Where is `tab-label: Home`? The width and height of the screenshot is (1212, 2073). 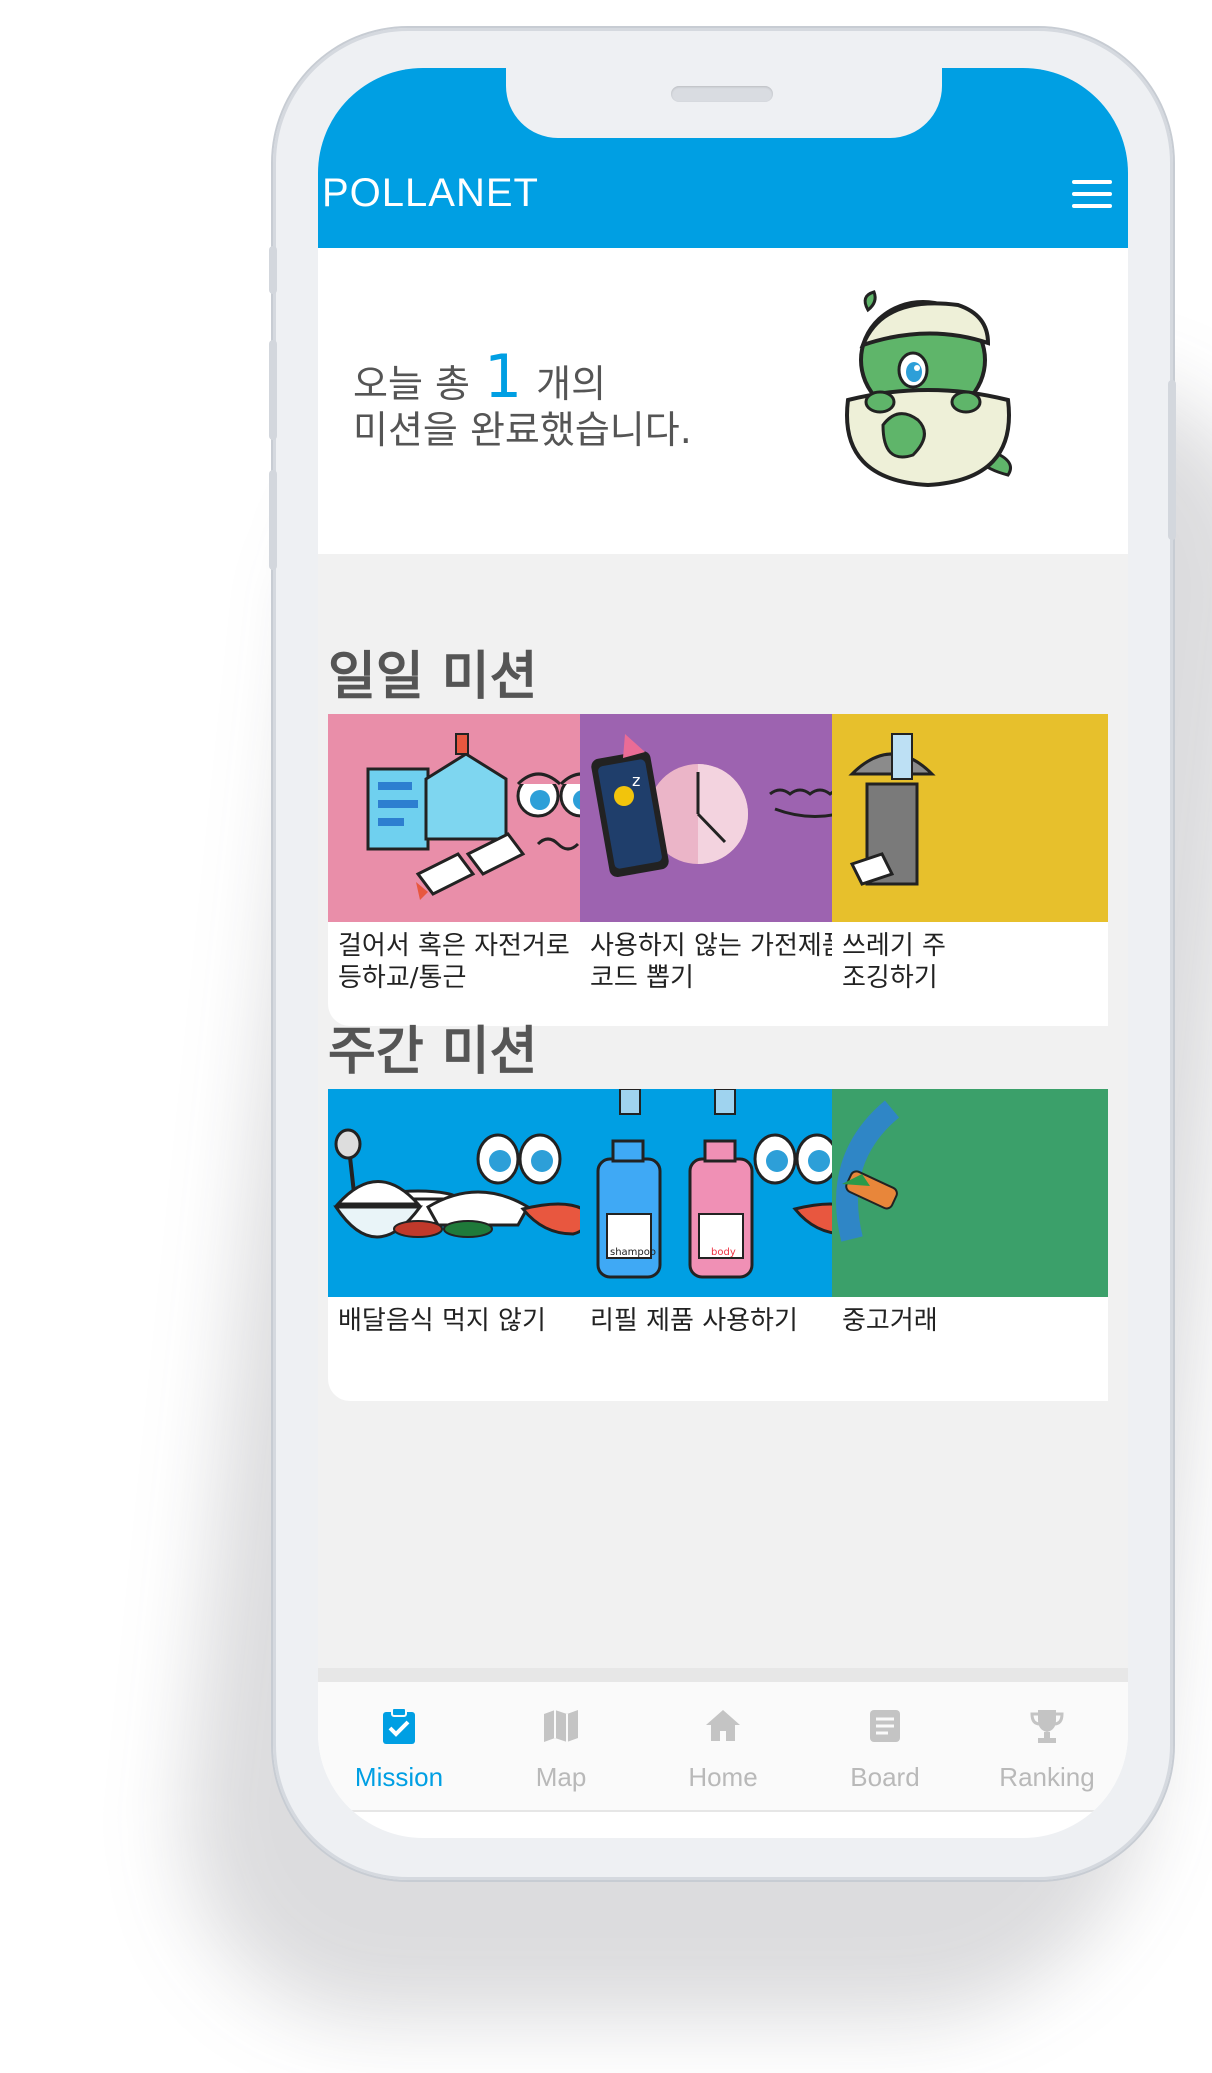 tab-label: Home is located at coordinates (723, 1777).